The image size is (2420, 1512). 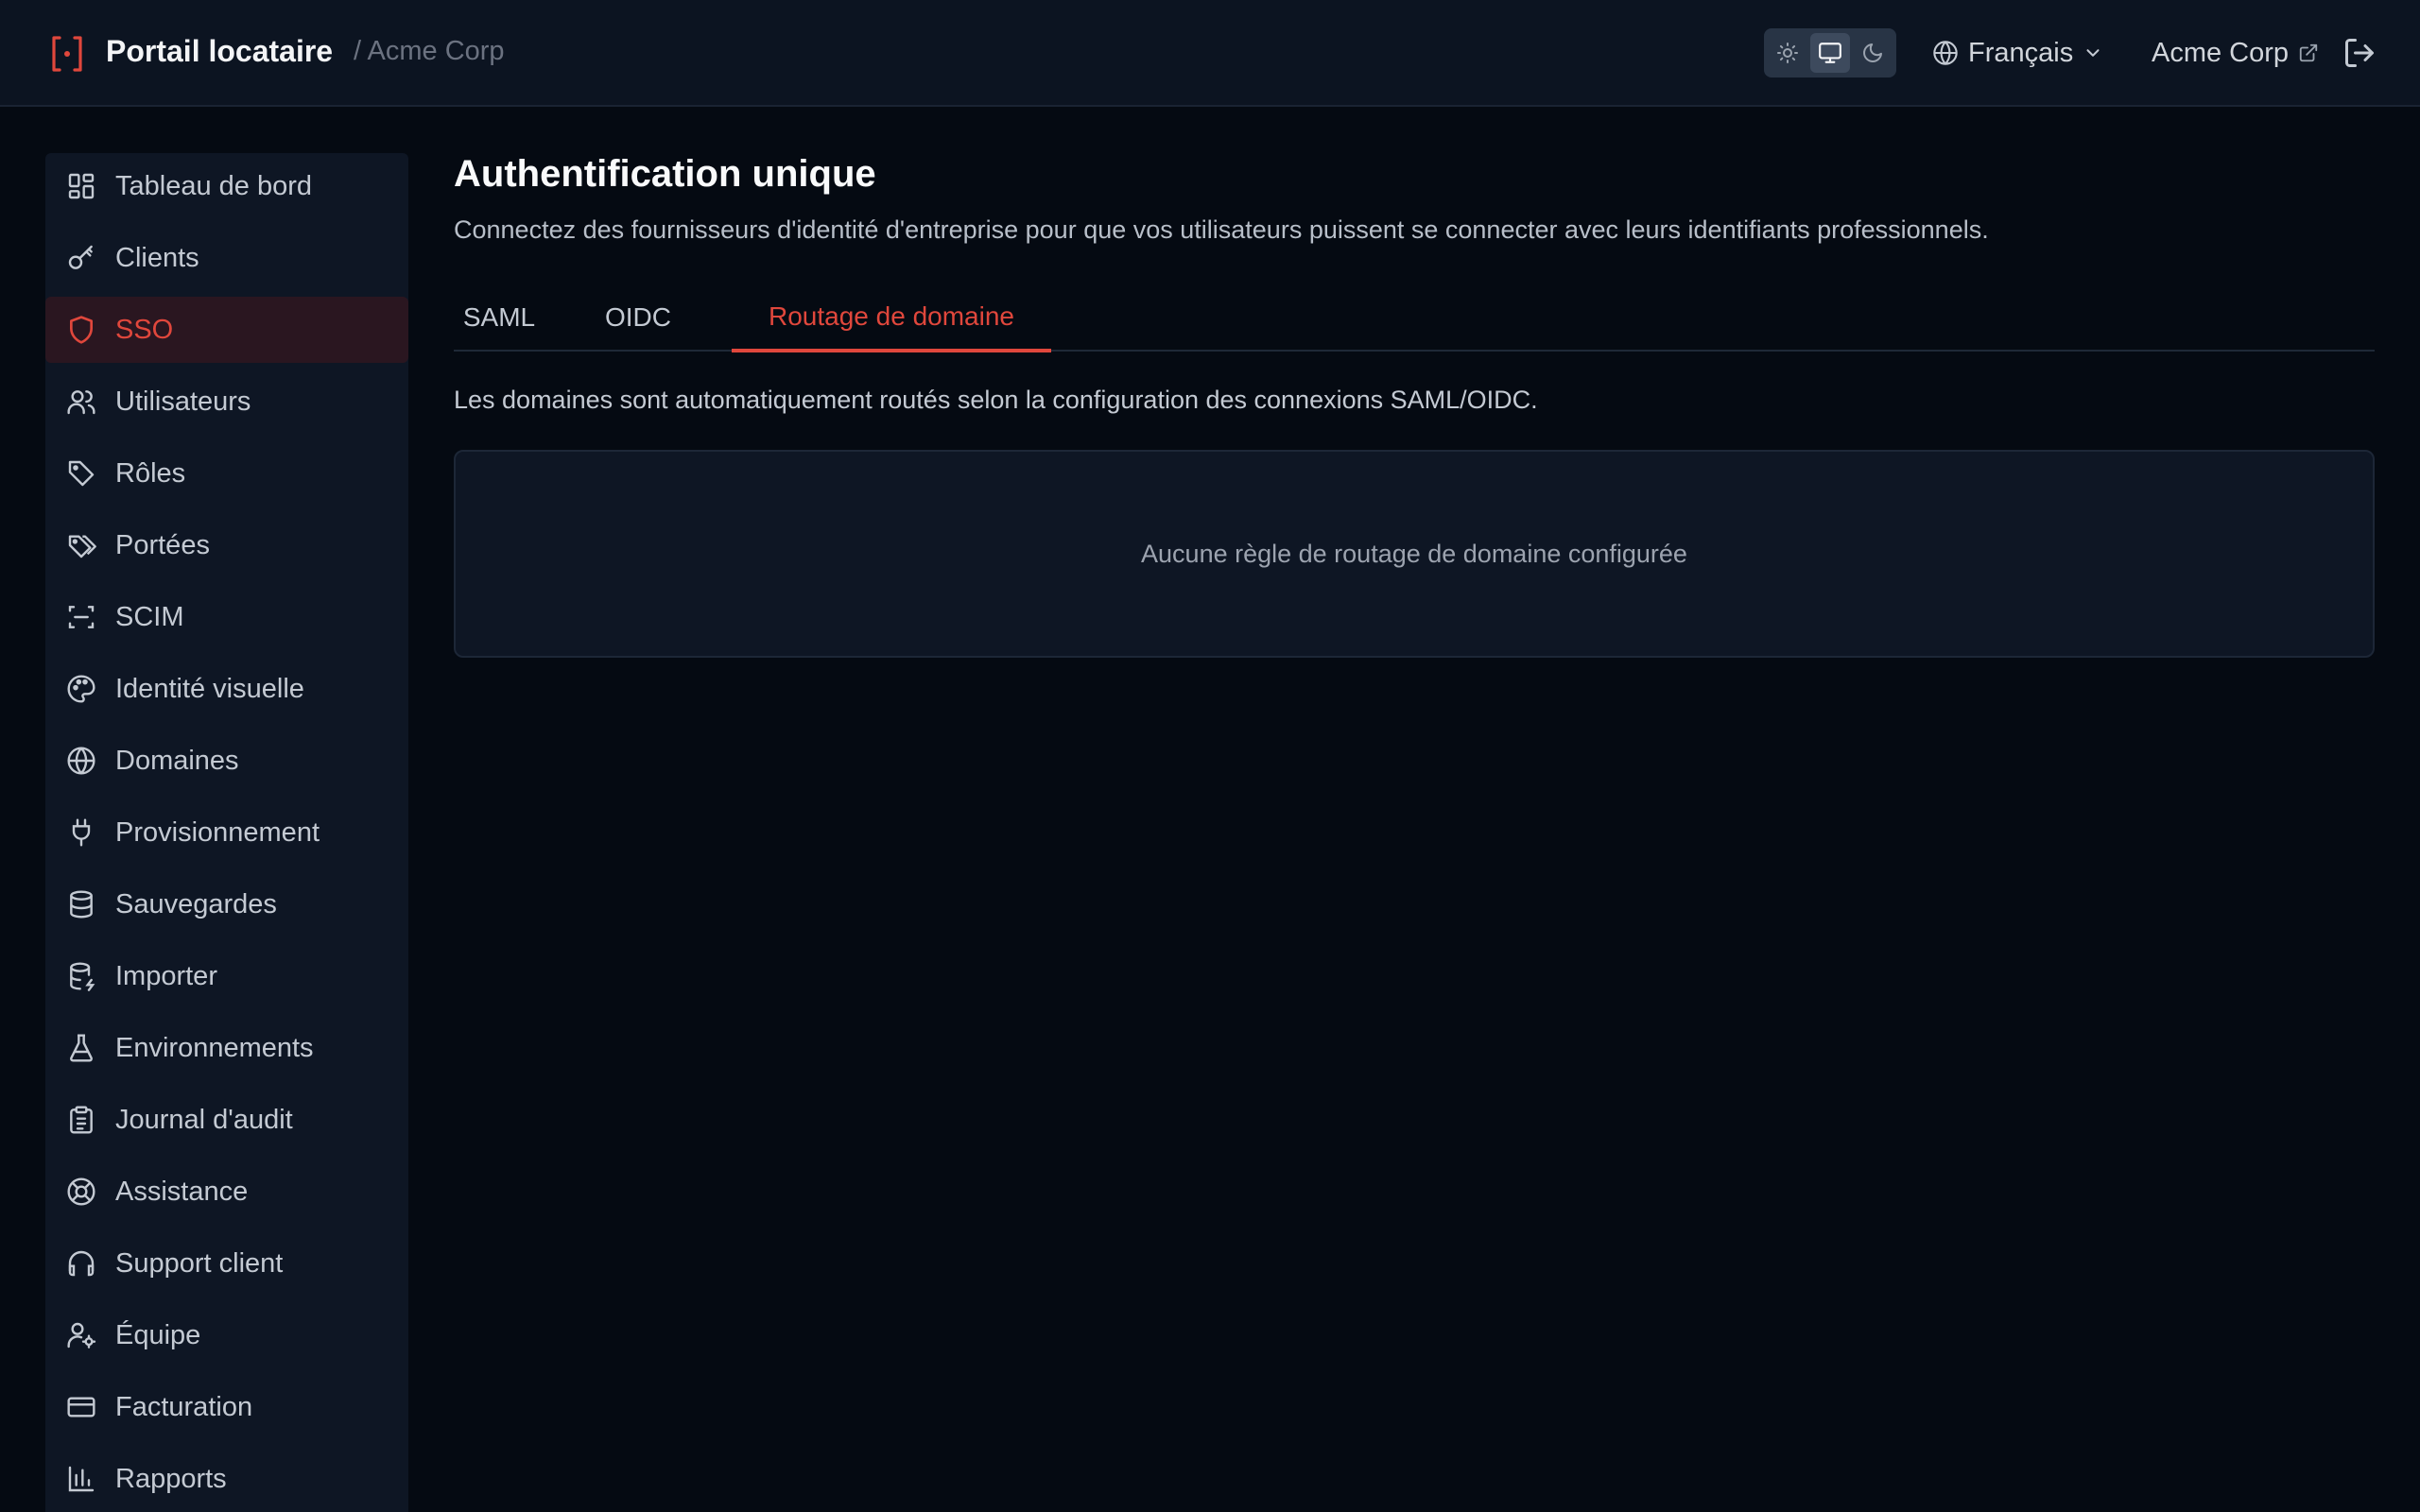 I want to click on tab-label: Routage de domaine, so click(x=891, y=316).